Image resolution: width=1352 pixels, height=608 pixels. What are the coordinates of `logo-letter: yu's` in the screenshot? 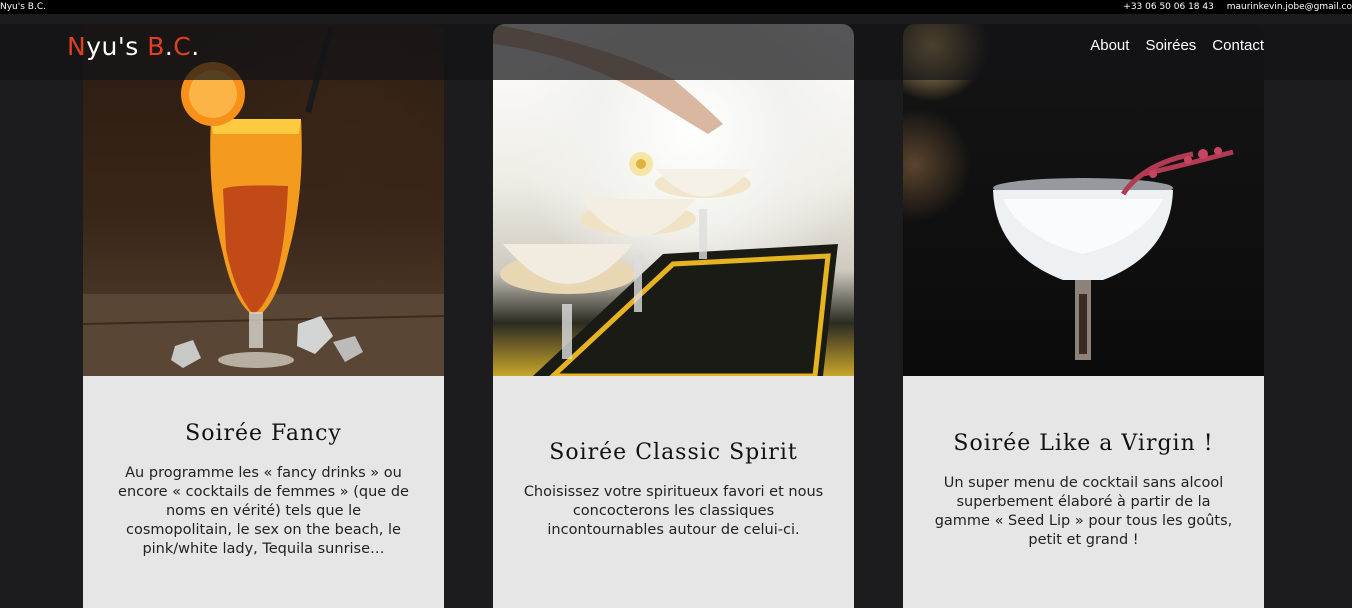 It's located at (117, 46).